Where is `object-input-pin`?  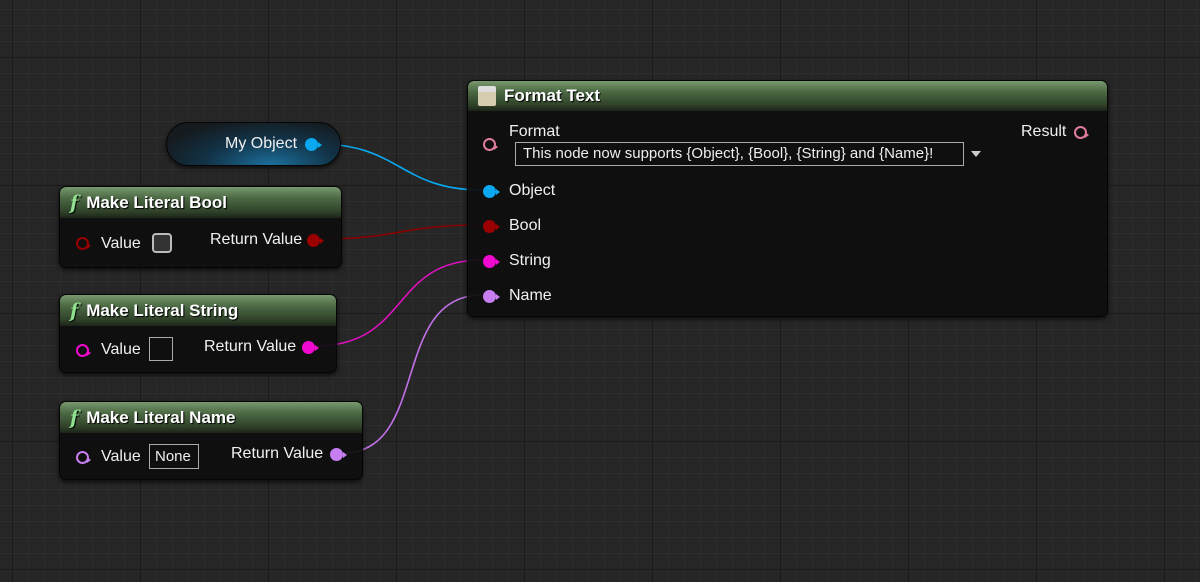 object-input-pin is located at coordinates (491, 191).